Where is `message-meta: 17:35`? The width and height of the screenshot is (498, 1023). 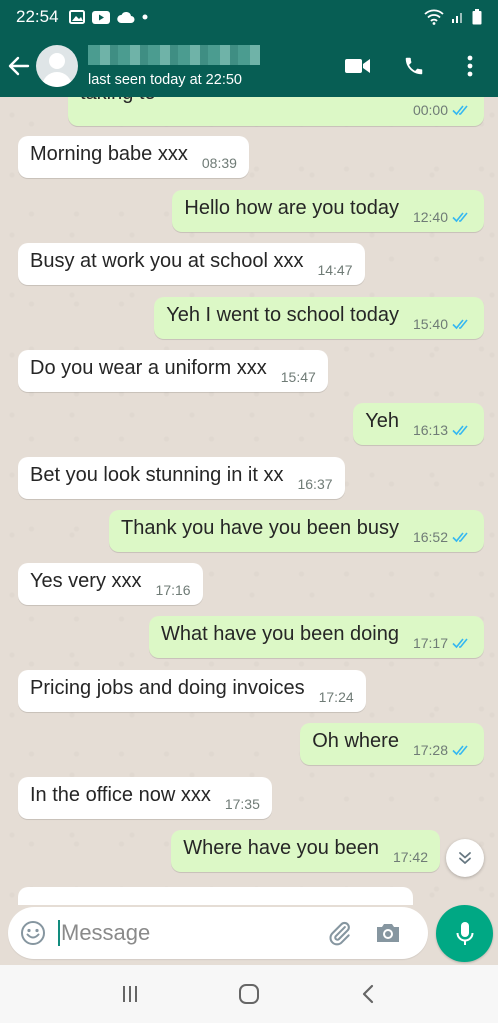
message-meta: 17:35 is located at coordinates (242, 804).